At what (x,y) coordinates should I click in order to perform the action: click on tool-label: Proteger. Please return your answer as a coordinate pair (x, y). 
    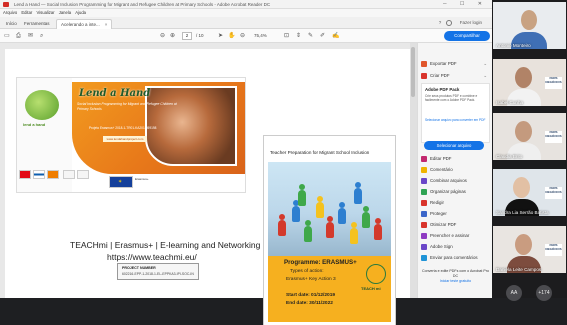
    Looking at the image, I should click on (438, 213).